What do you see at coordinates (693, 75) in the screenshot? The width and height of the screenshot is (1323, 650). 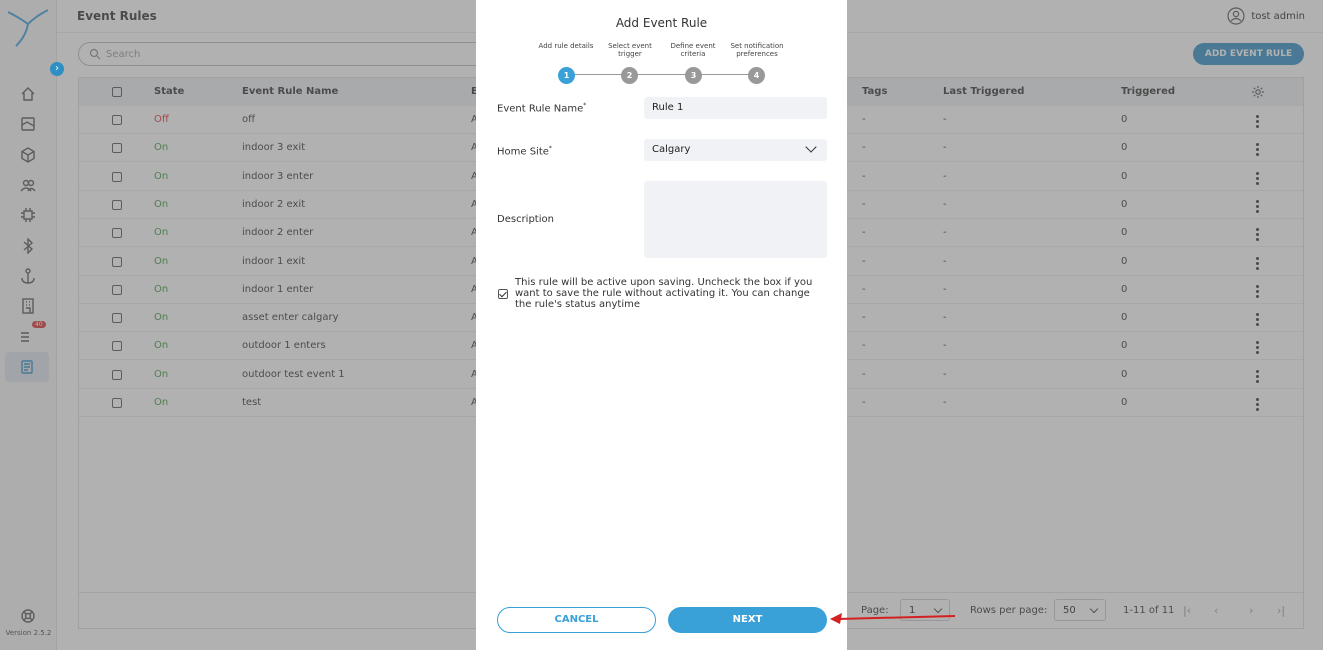 I see `step-3-dot: 3` at bounding box center [693, 75].